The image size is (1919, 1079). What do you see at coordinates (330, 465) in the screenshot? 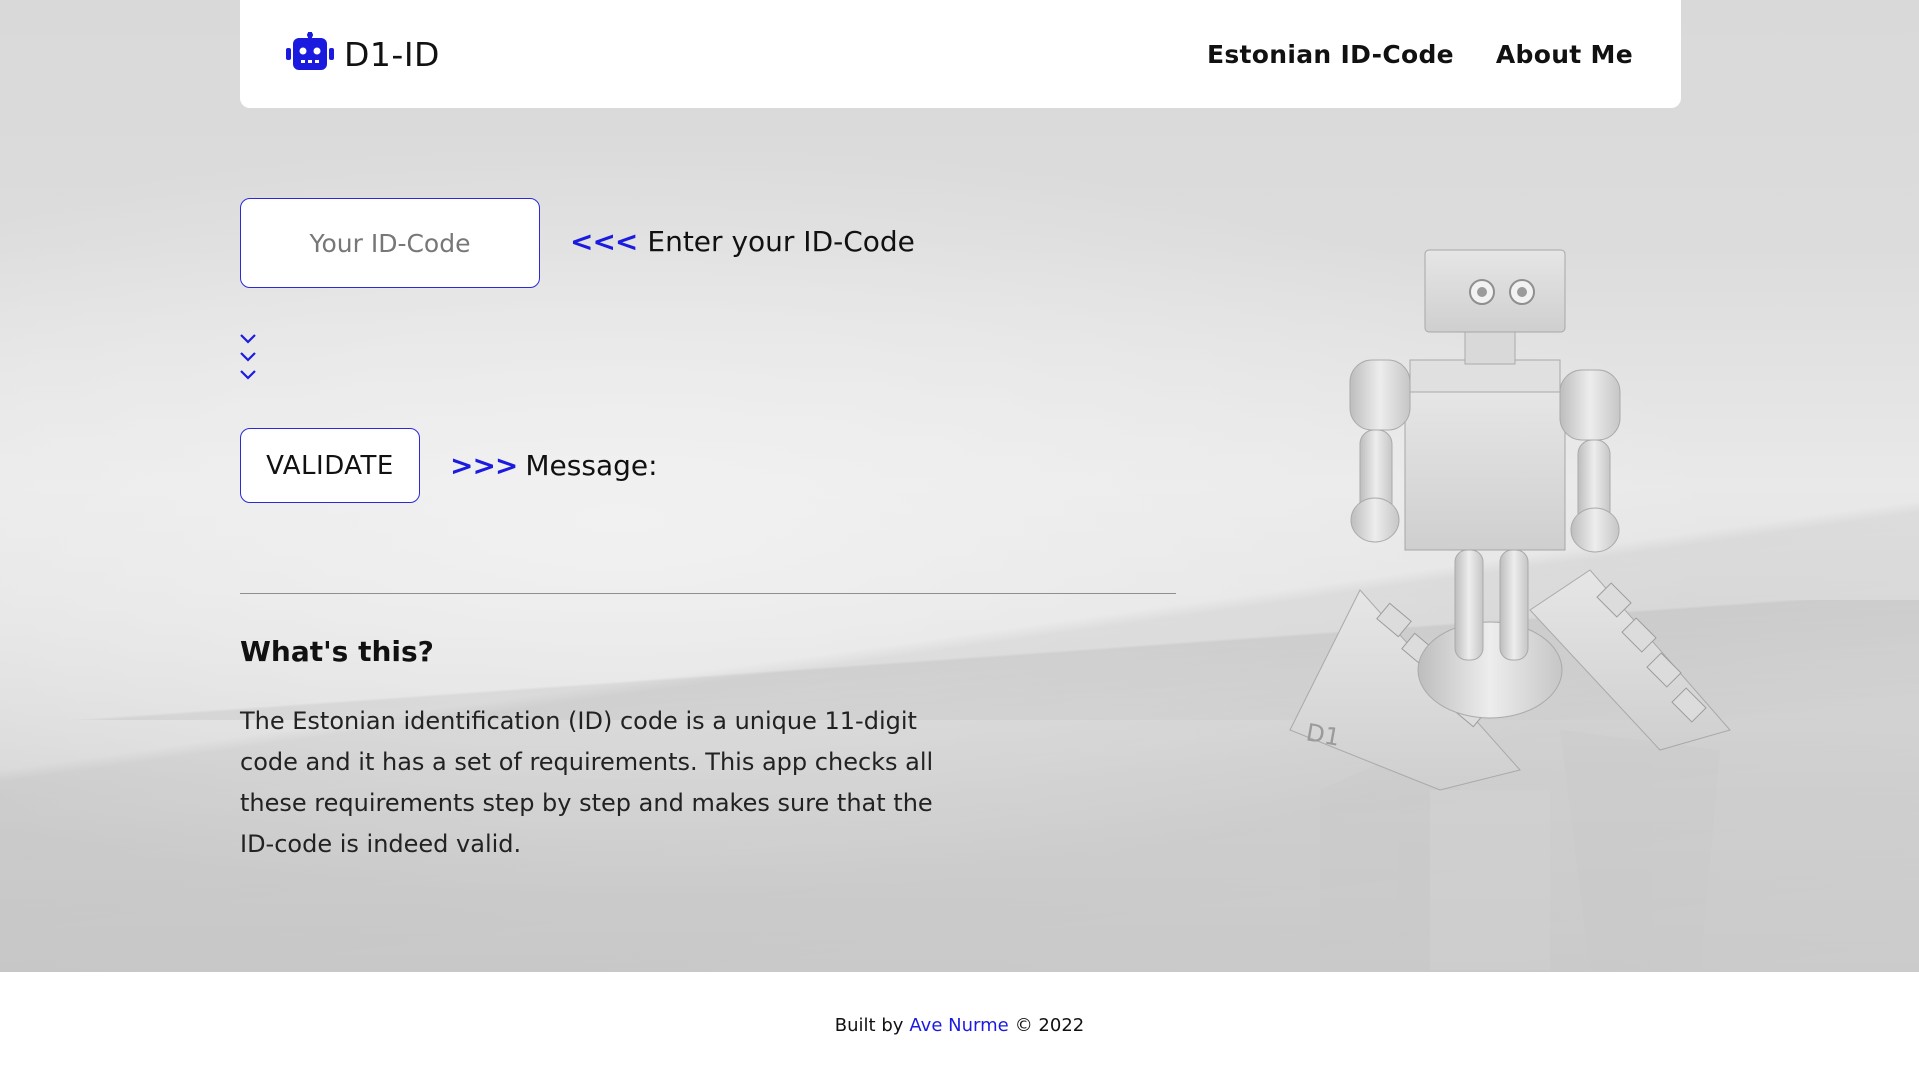
I see `validate-button: VALIDATE` at bounding box center [330, 465].